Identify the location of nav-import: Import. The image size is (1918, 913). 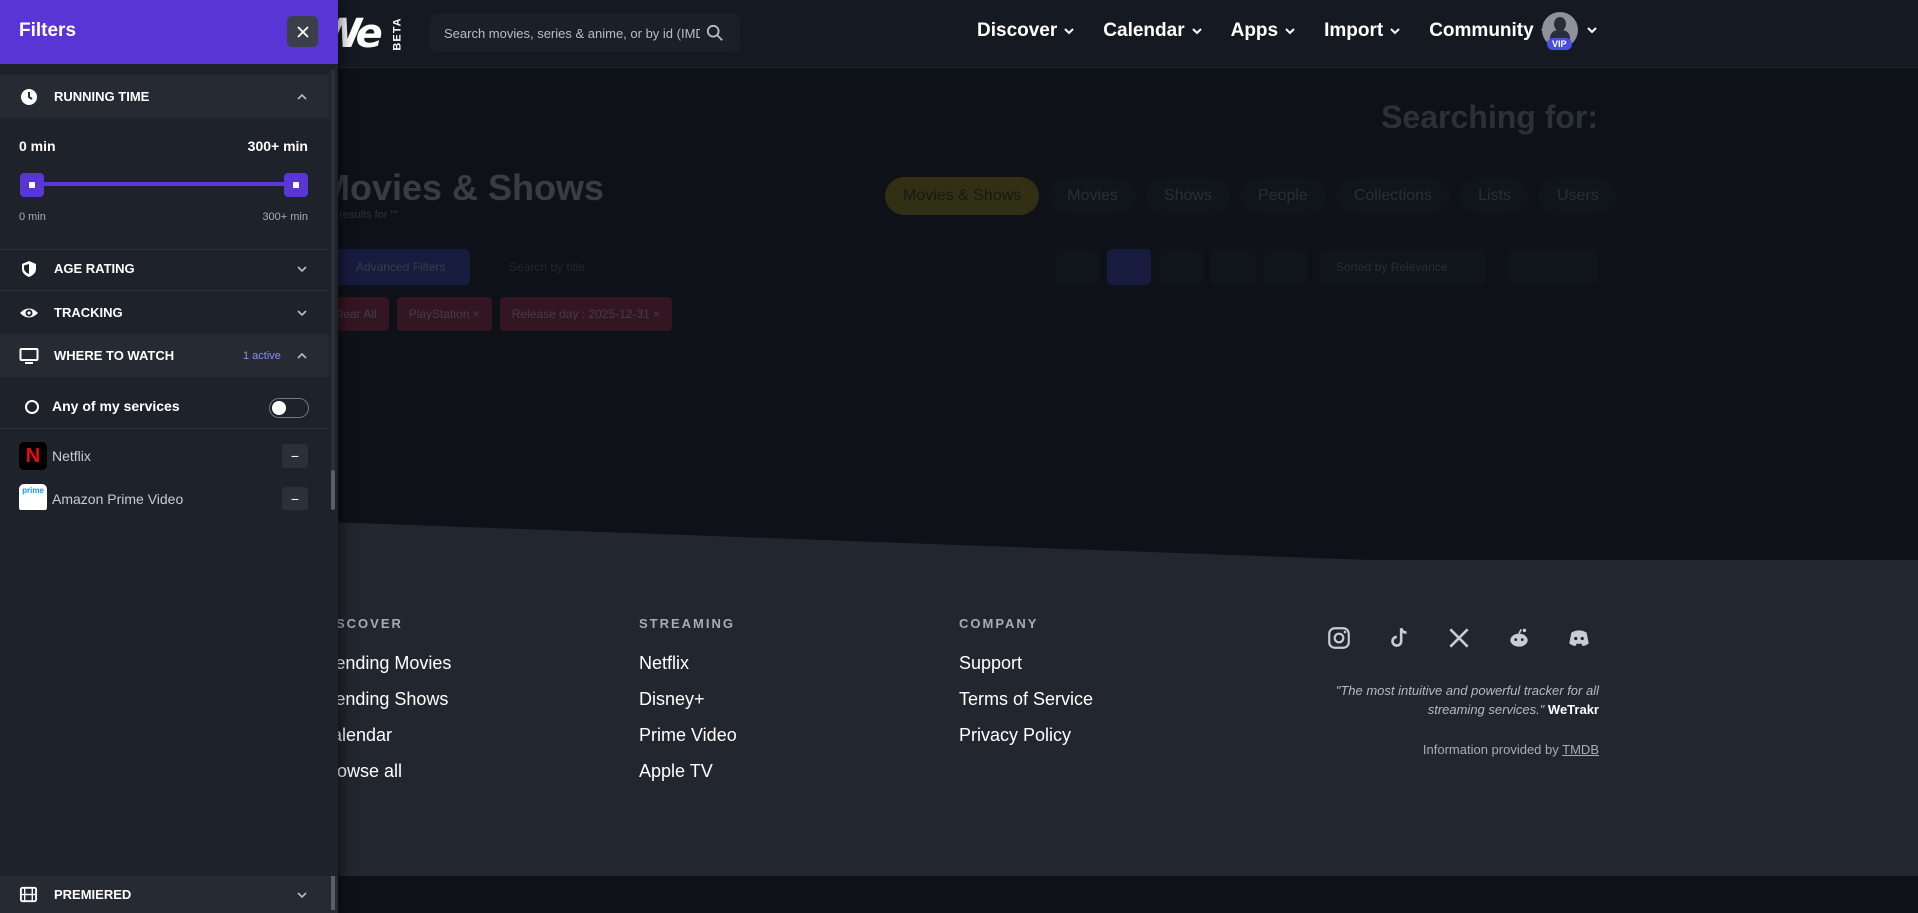
(1362, 31).